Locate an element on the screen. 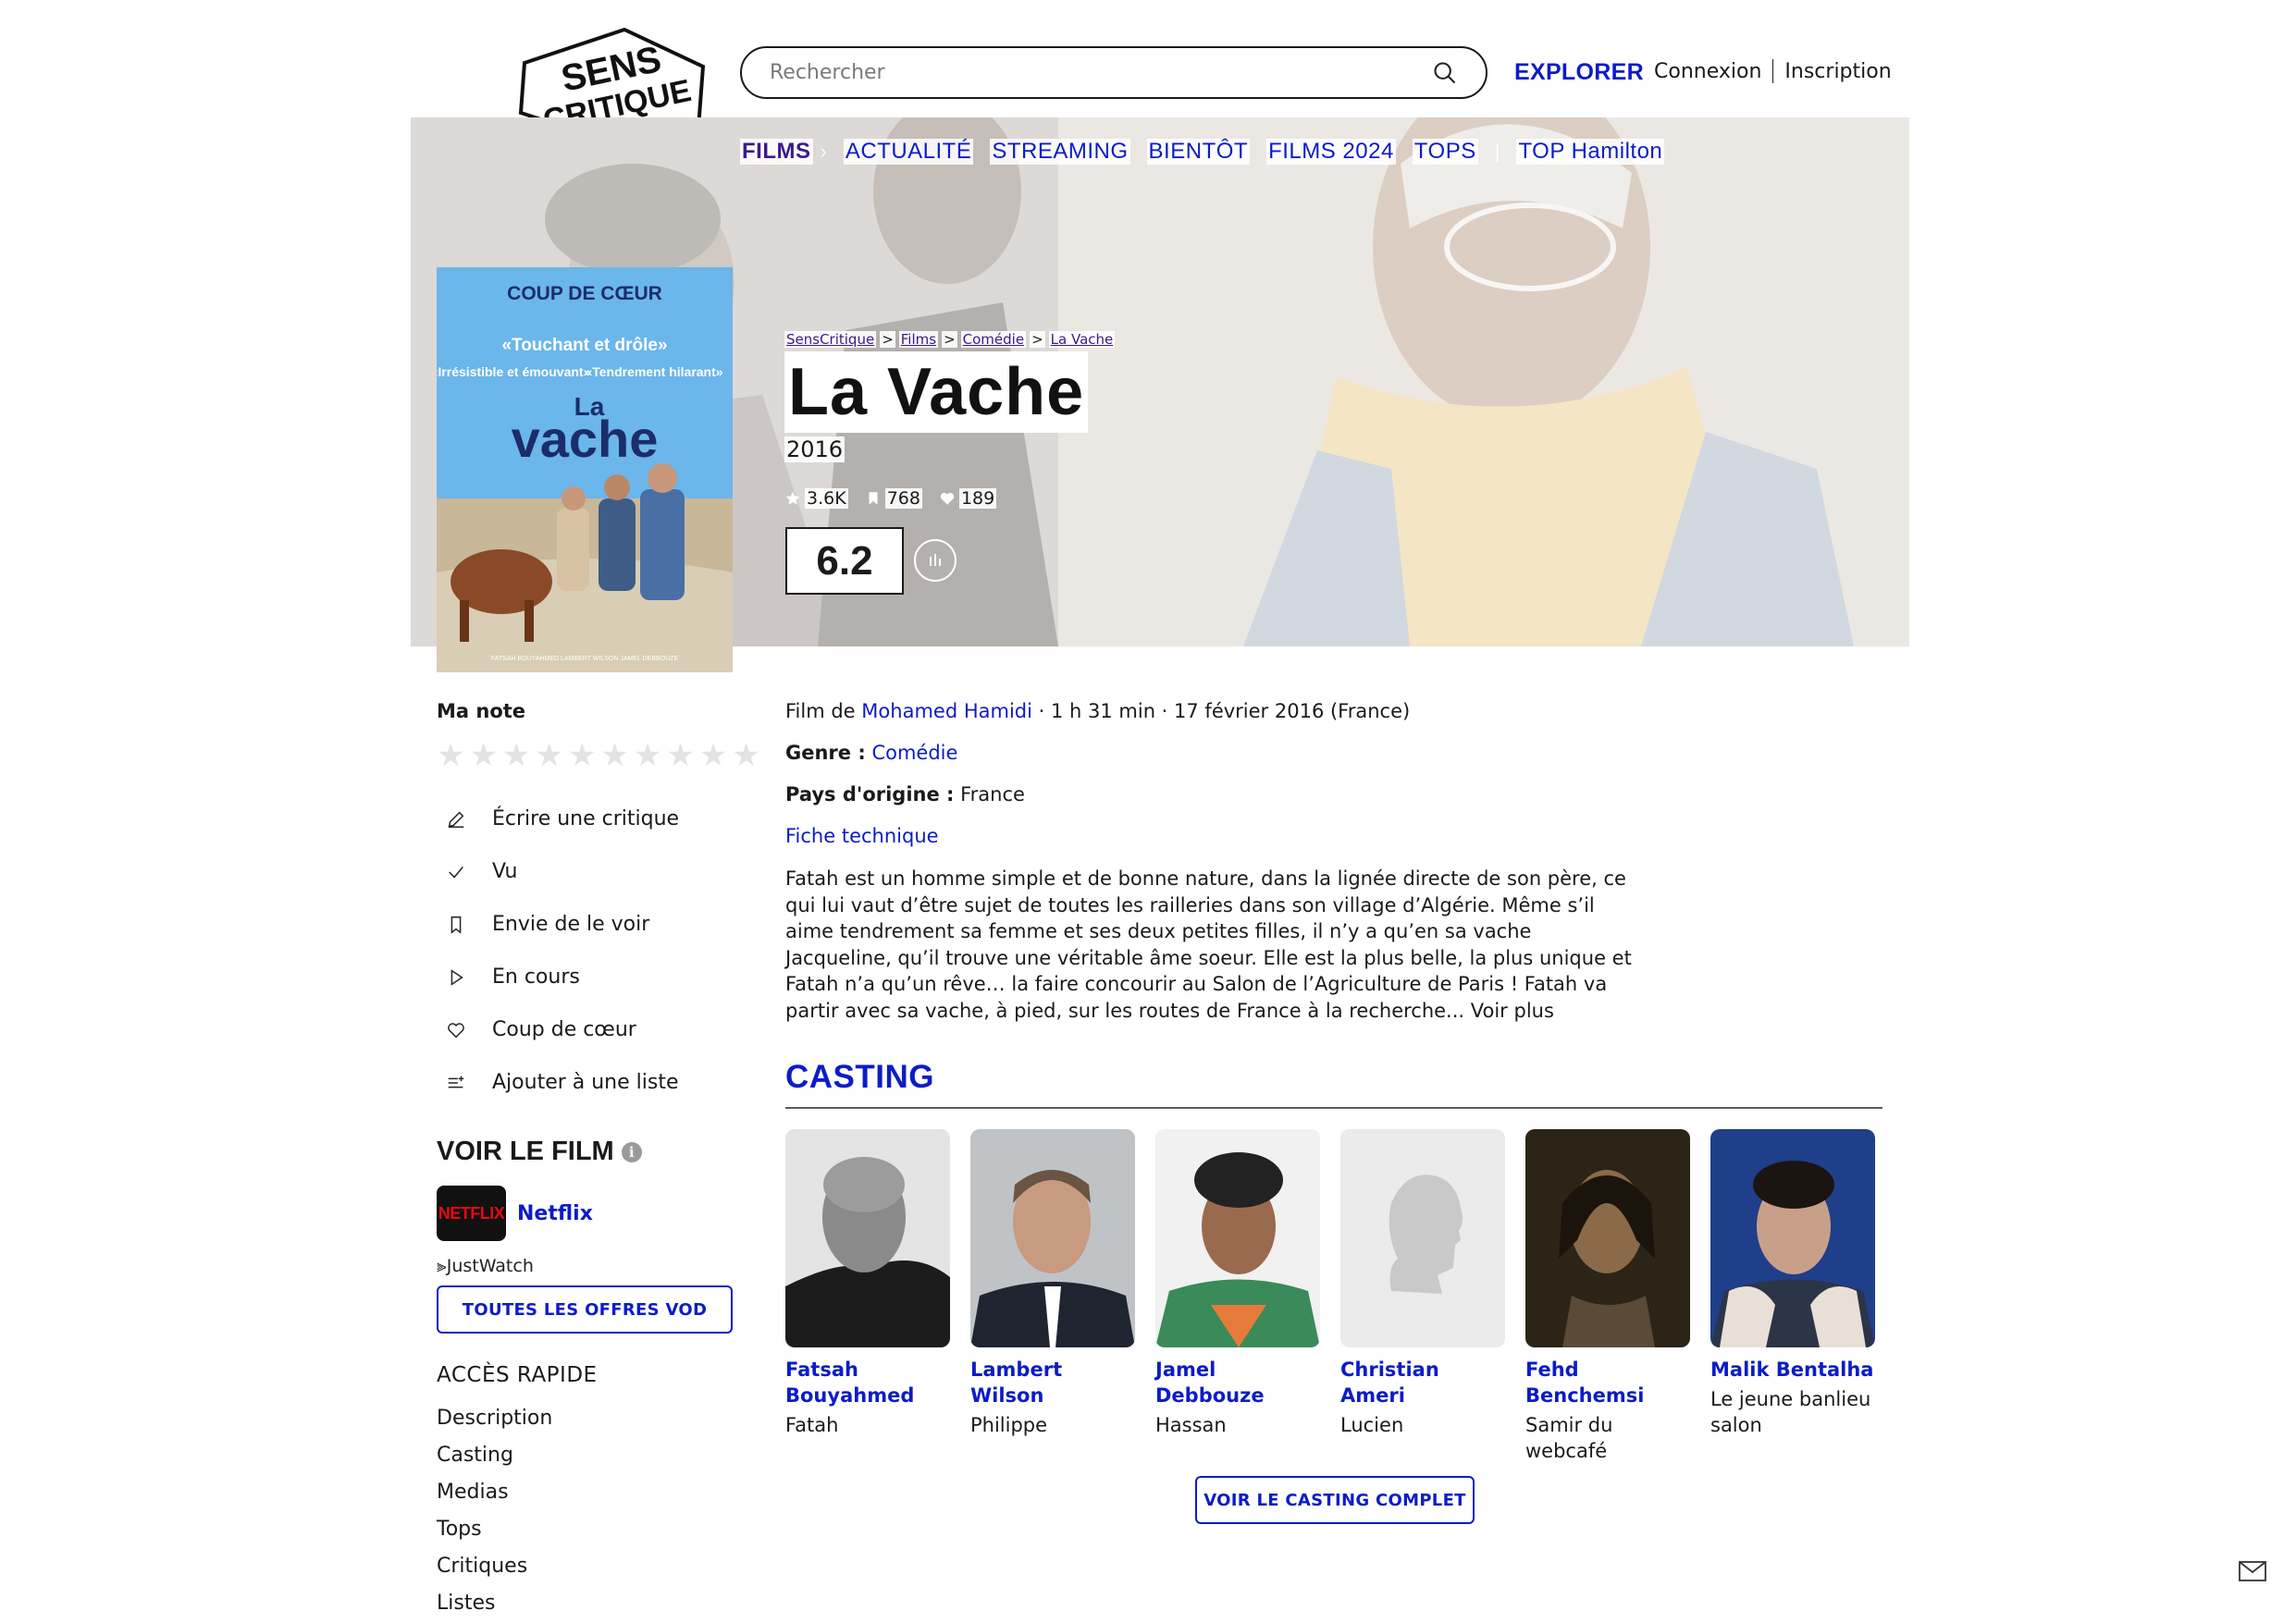 This screenshot has width=2296, height=1623. breadcrumb-films: Films is located at coordinates (918, 339).